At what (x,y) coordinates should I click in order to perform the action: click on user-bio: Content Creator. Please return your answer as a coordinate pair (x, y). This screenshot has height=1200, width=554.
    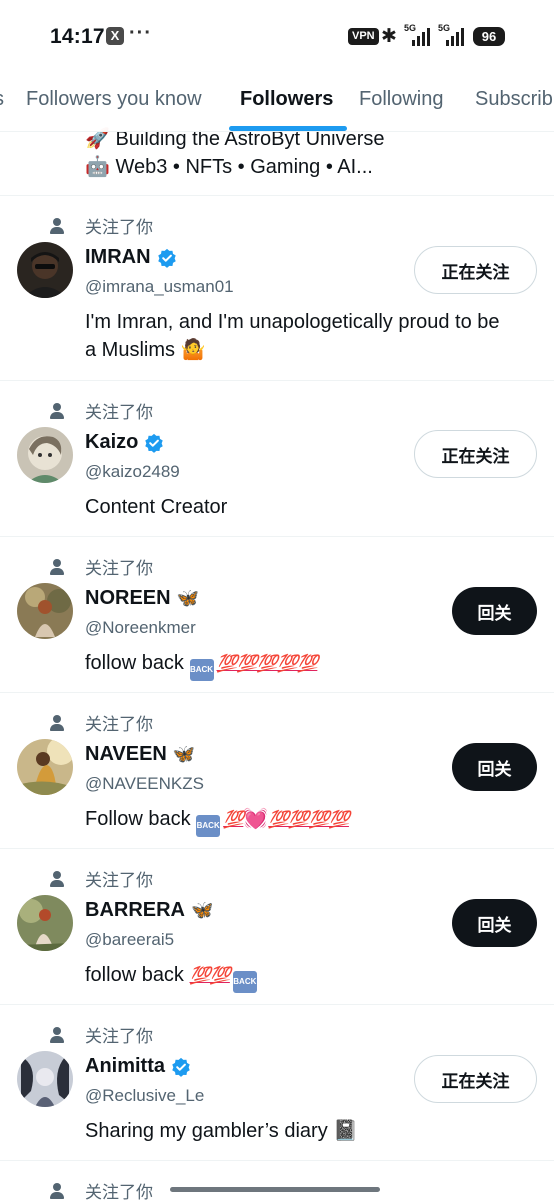
    Looking at the image, I should click on (156, 507).